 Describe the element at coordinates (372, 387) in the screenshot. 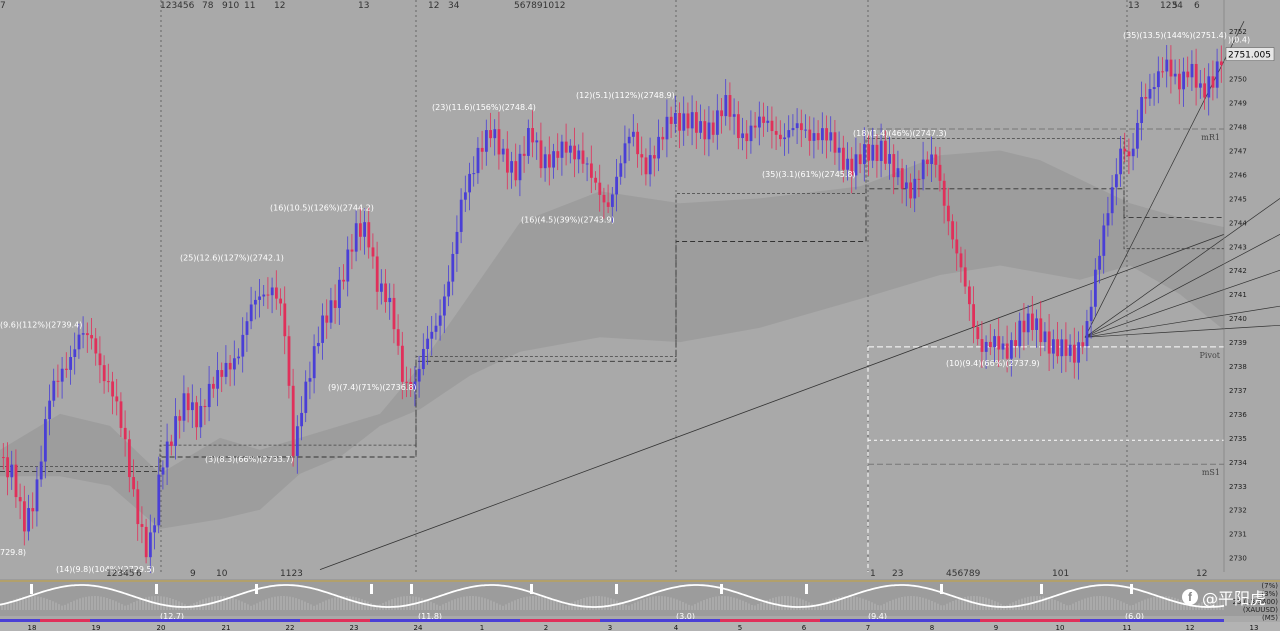

I see `swing-annotation: (9)(7.4)(71%)(2736.8)` at that location.